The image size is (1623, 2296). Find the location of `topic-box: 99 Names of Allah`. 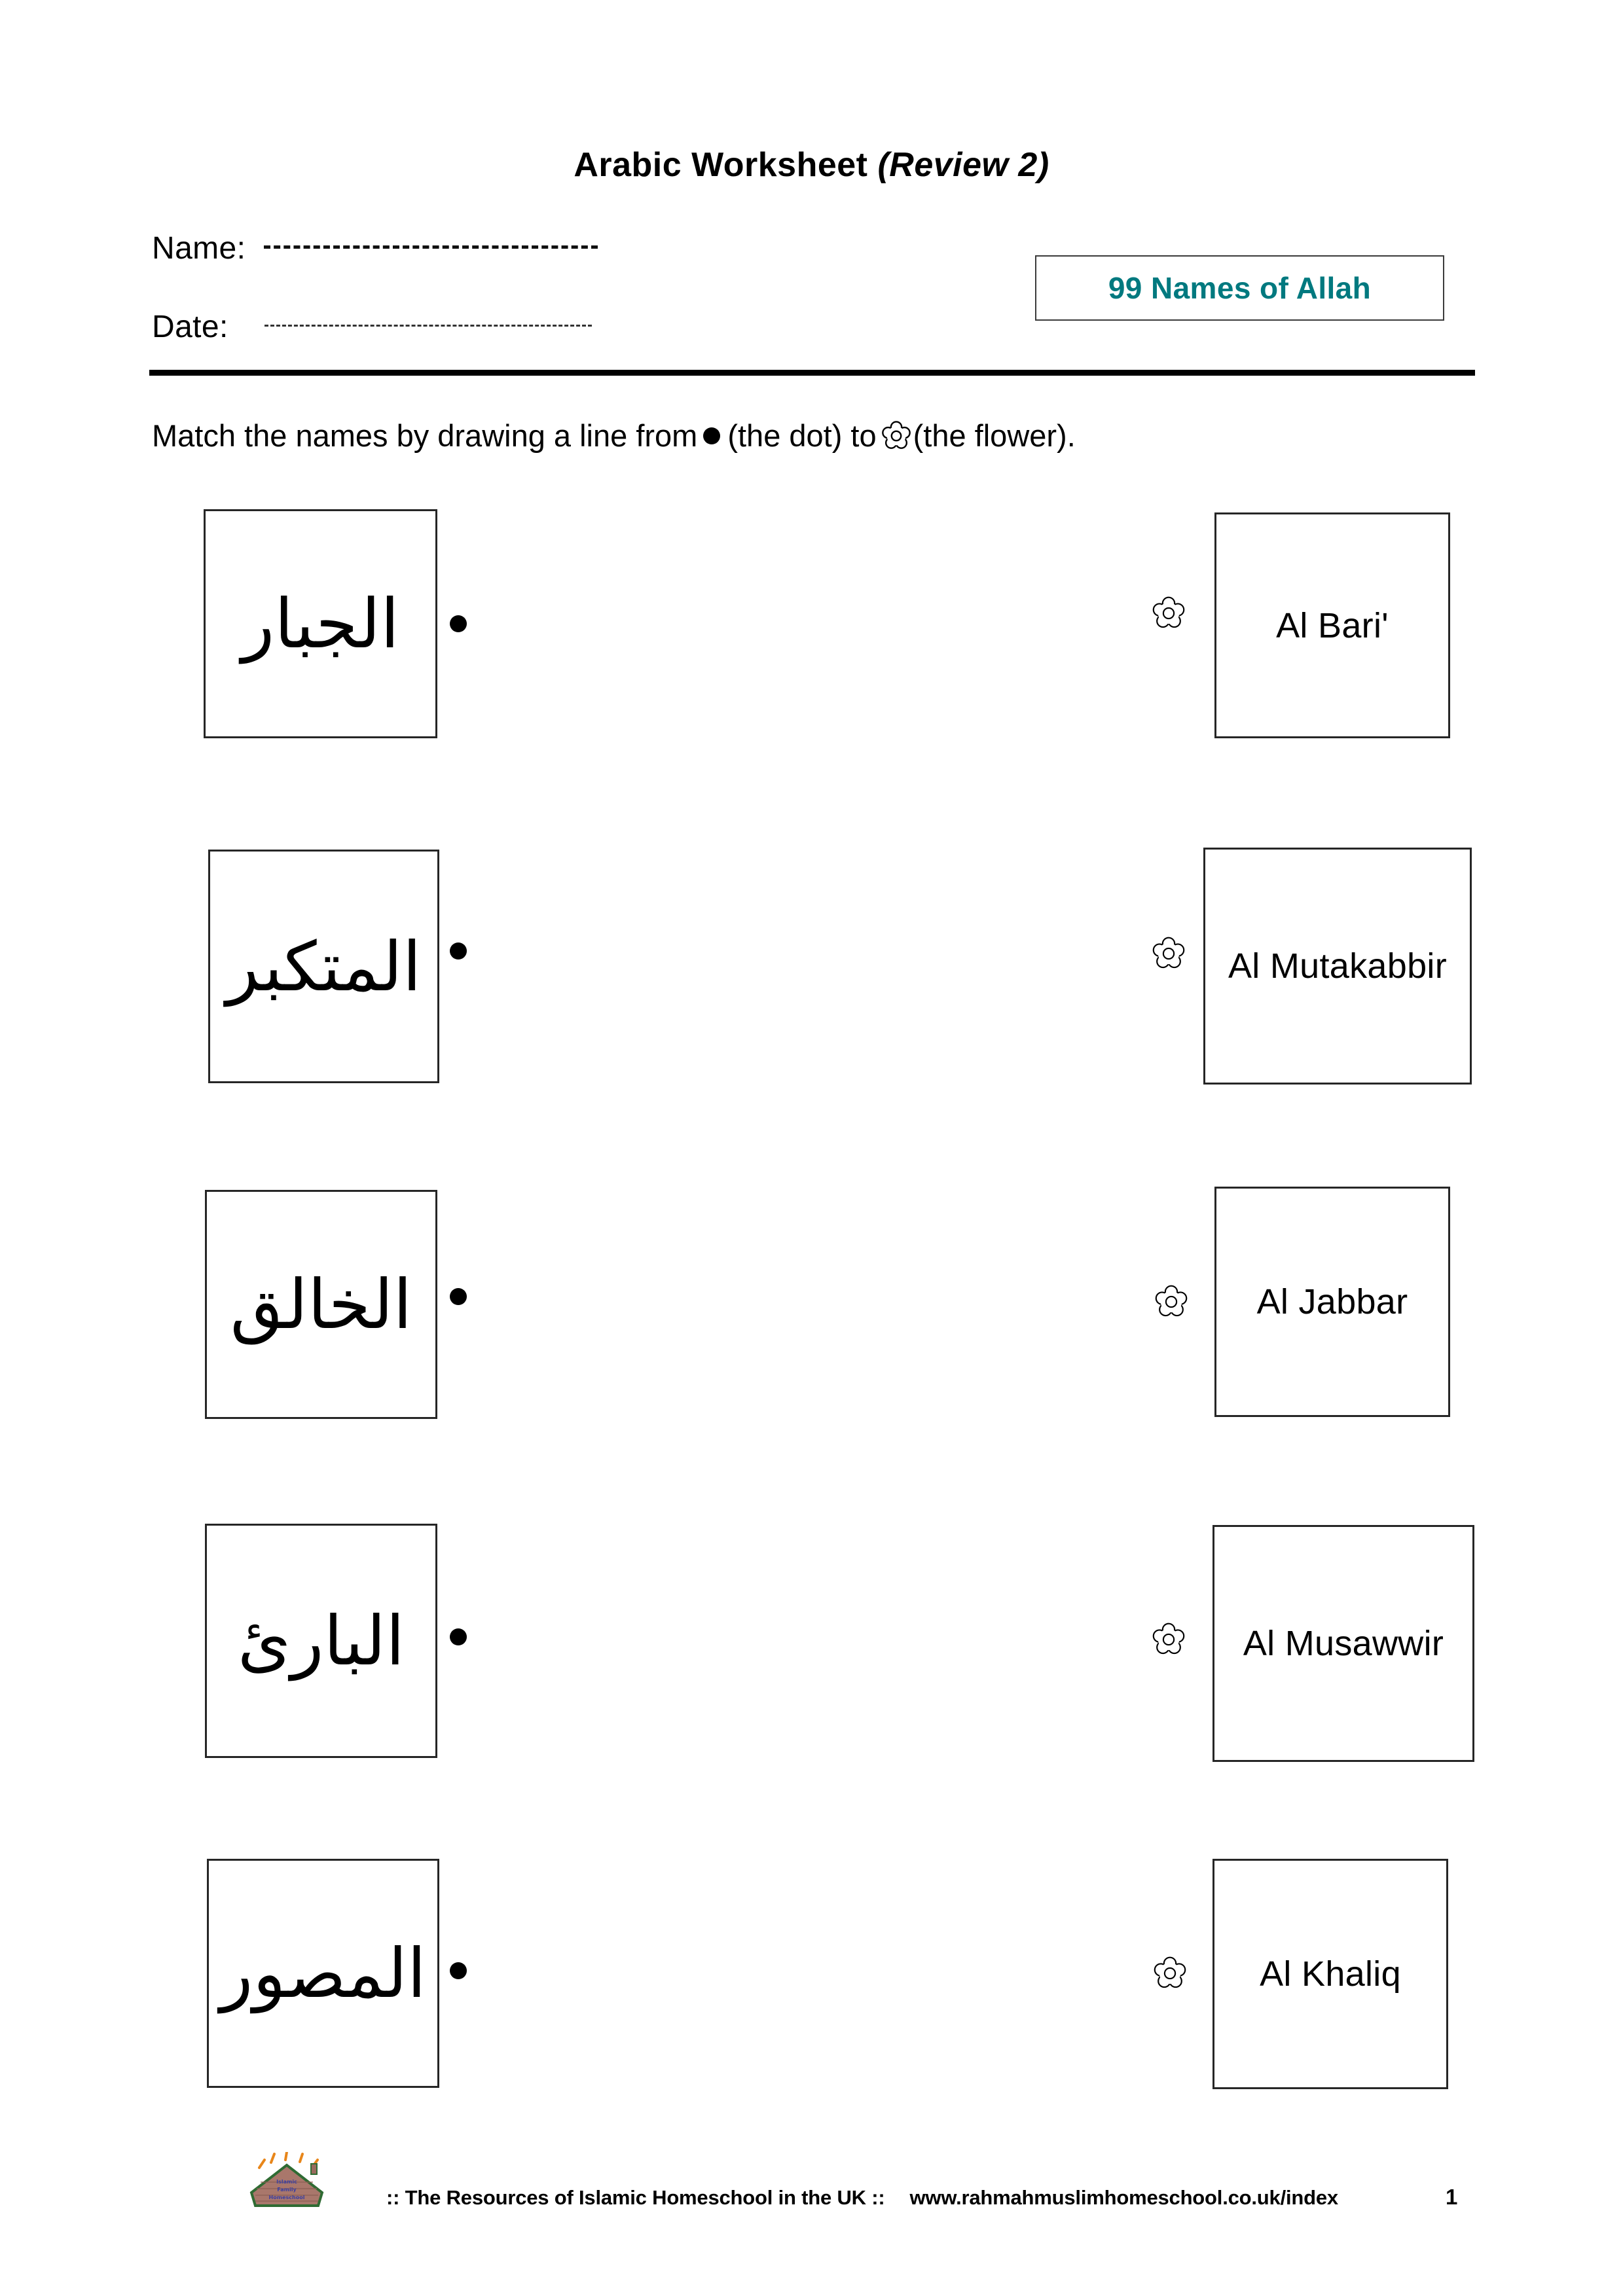

topic-box: 99 Names of Allah is located at coordinates (1239, 288).